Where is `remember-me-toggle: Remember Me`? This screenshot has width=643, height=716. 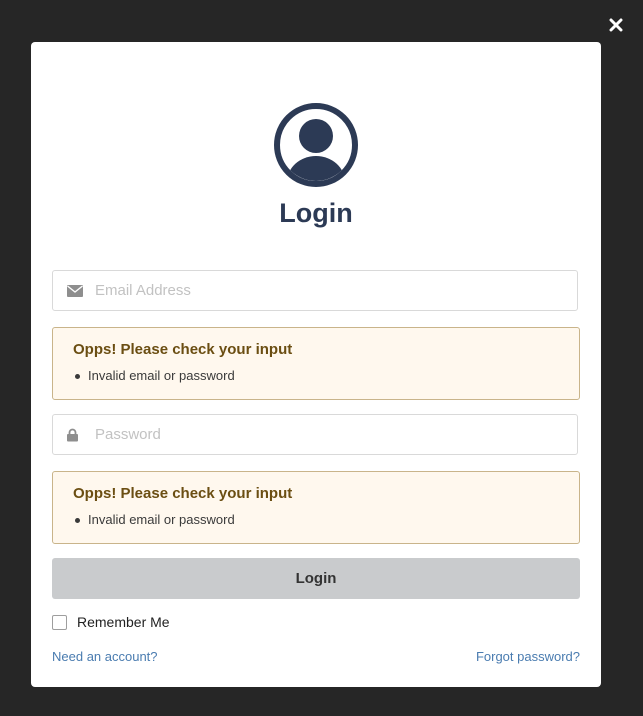
remember-me-toggle: Remember Me is located at coordinates (111, 622).